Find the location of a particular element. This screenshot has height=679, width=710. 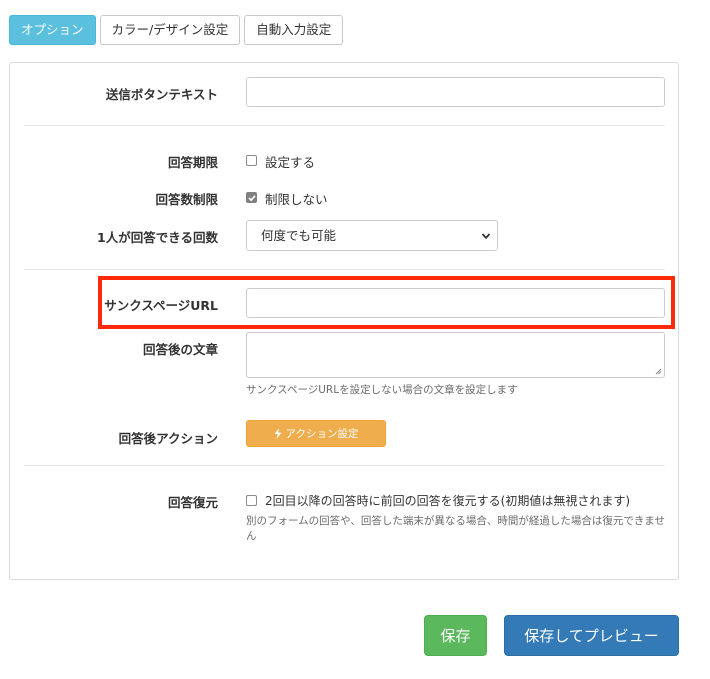

answer-limit-checkbox-label: 制限しない is located at coordinates (296, 199).